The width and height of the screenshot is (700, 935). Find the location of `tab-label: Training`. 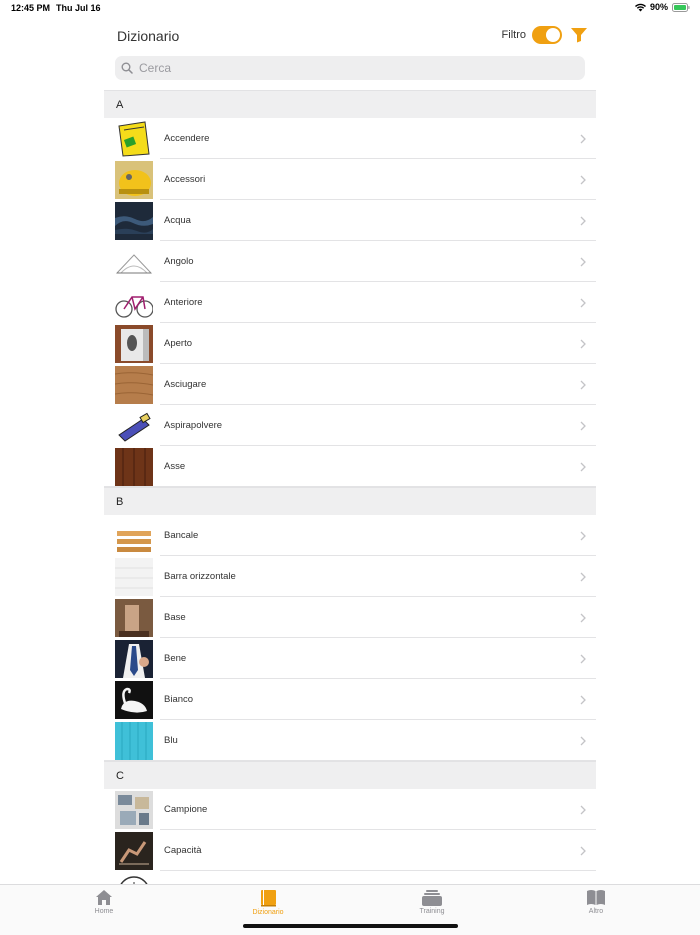

tab-label: Training is located at coordinates (432, 911).